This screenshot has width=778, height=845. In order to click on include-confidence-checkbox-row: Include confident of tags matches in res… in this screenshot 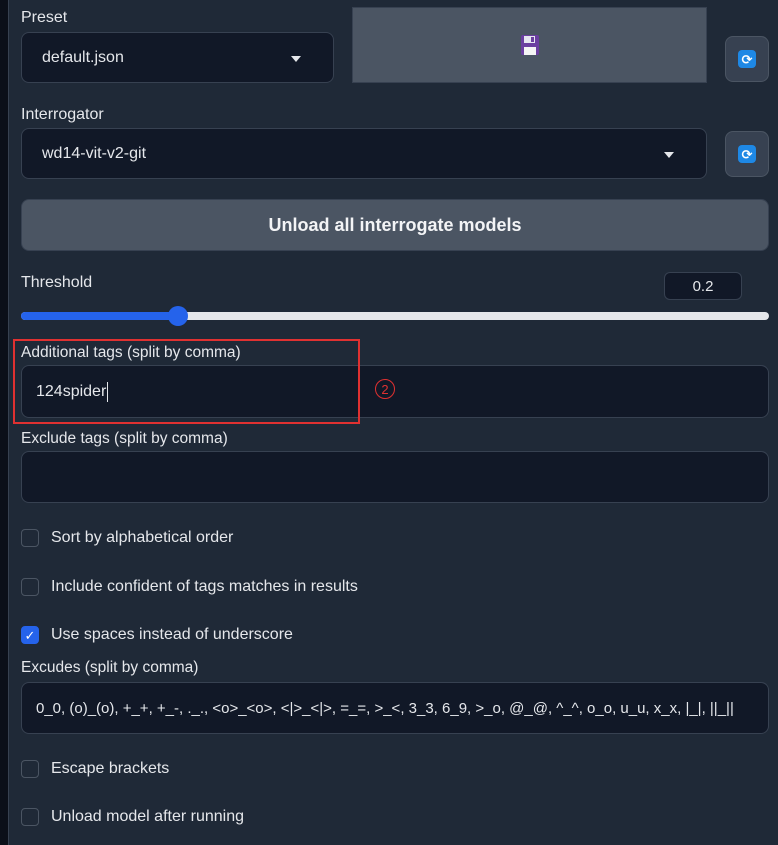, I will do `click(189, 587)`.